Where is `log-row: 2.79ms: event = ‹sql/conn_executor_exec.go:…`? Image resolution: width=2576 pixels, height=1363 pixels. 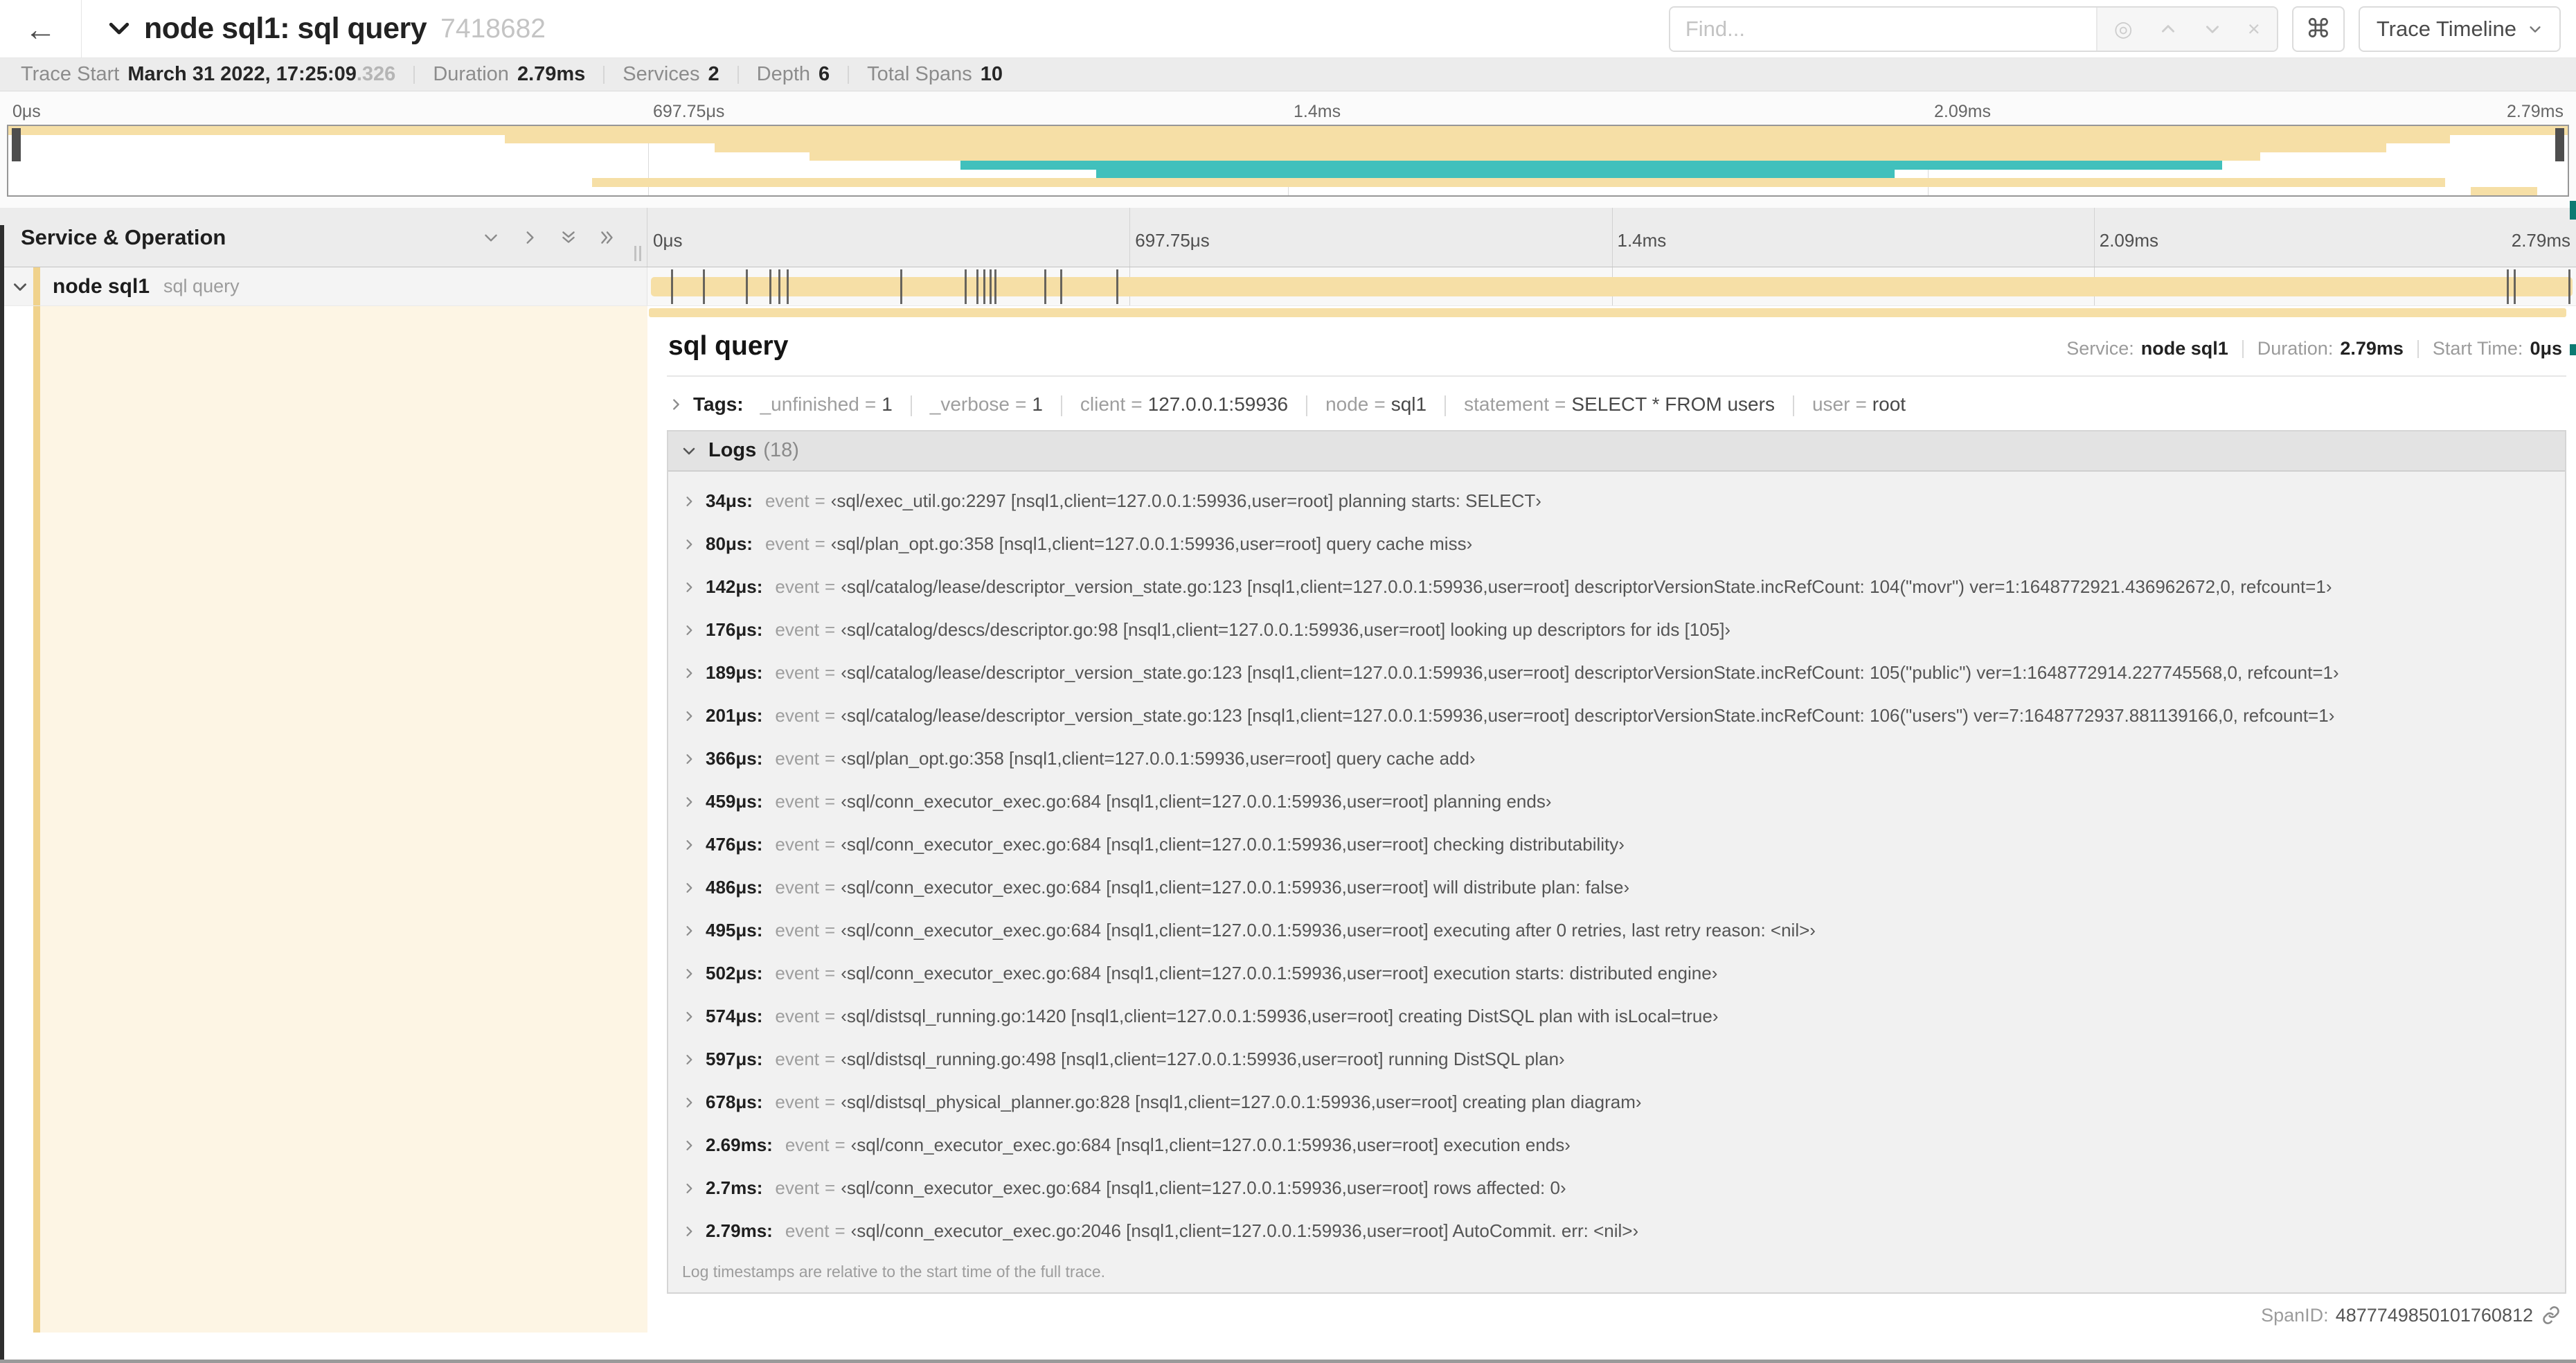 log-row: 2.79ms: event = ‹sql/conn_executor_exec.go:… is located at coordinates (1616, 1231).